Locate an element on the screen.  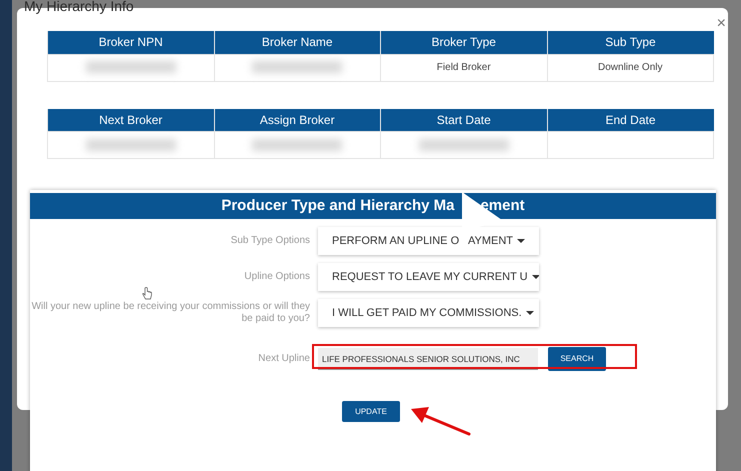
panel-title: Producer Type and Hierarchy Ma is located at coordinates (337, 206).